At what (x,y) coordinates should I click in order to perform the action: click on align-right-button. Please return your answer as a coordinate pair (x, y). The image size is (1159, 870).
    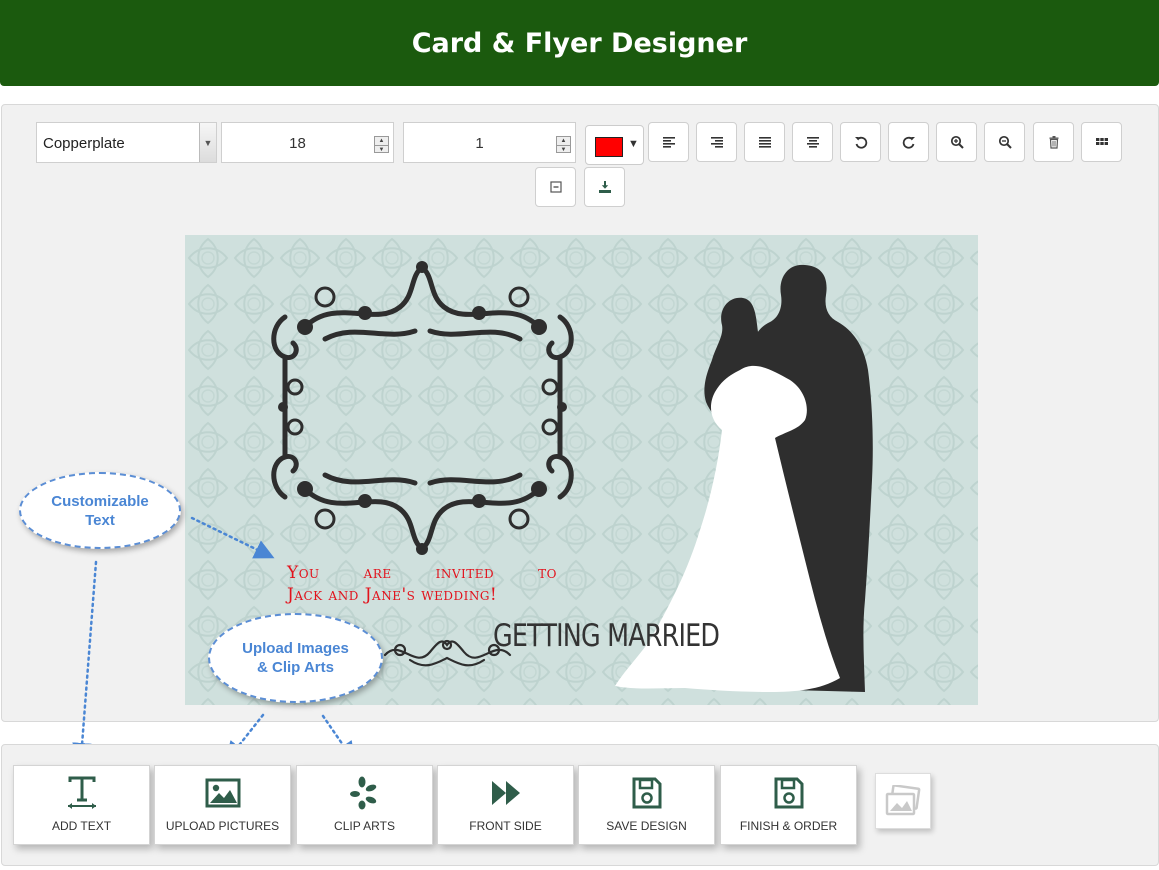
    Looking at the image, I should click on (716, 142).